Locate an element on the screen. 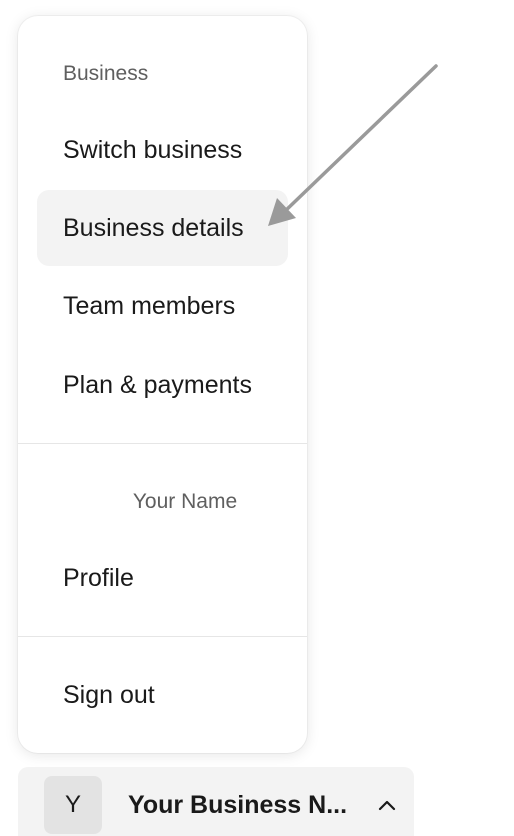  plan-payments-item: Plan & payments is located at coordinates (162, 385).